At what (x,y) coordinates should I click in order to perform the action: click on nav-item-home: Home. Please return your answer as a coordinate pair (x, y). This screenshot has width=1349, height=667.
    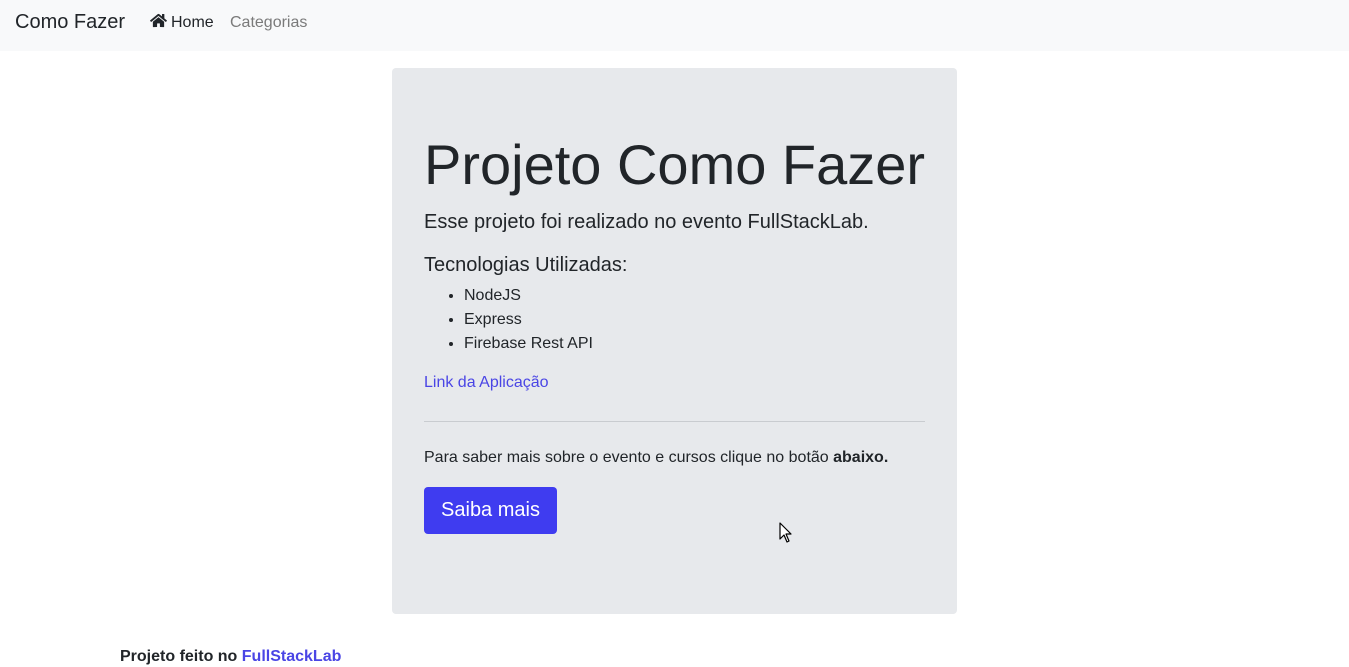
    Looking at the image, I should click on (182, 23).